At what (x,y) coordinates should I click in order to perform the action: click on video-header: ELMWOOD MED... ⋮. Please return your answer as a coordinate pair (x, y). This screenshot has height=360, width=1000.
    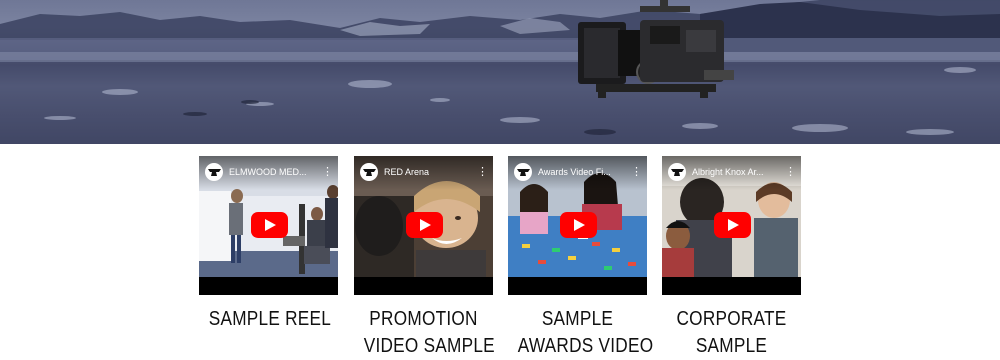
    Looking at the image, I should click on (269, 172).